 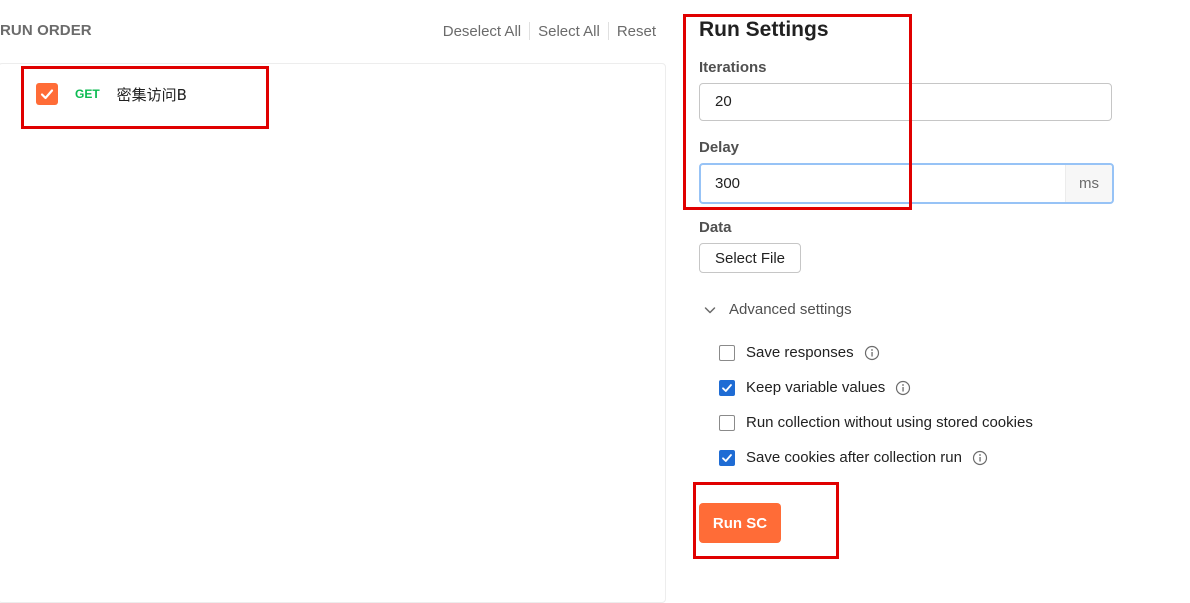 I want to click on request-method: GET, so click(x=87, y=94).